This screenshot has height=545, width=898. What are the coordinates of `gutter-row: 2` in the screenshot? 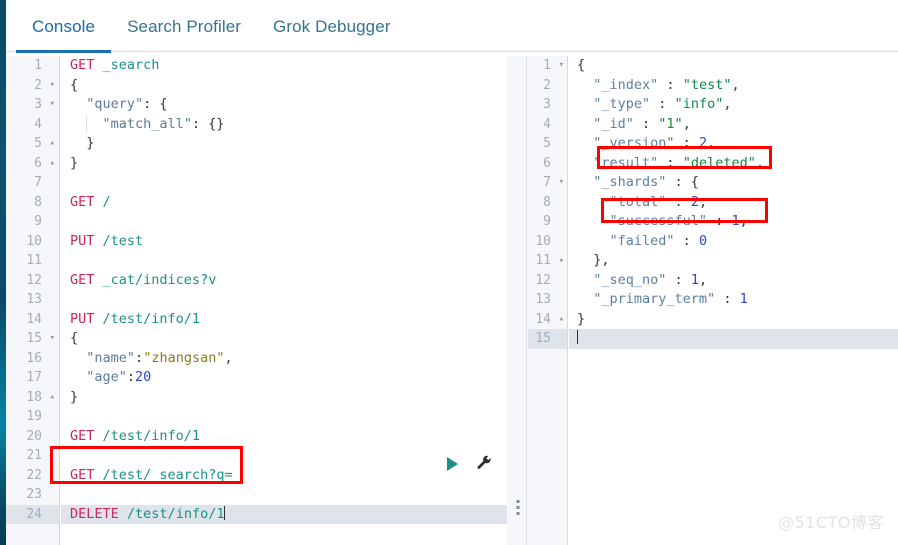 It's located at (547, 86).